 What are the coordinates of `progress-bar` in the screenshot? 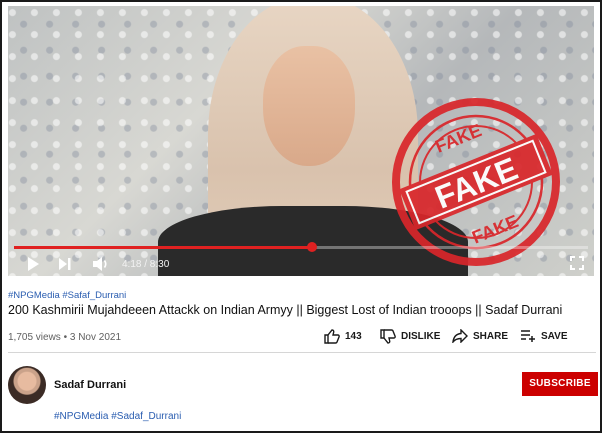 It's located at (301, 247).